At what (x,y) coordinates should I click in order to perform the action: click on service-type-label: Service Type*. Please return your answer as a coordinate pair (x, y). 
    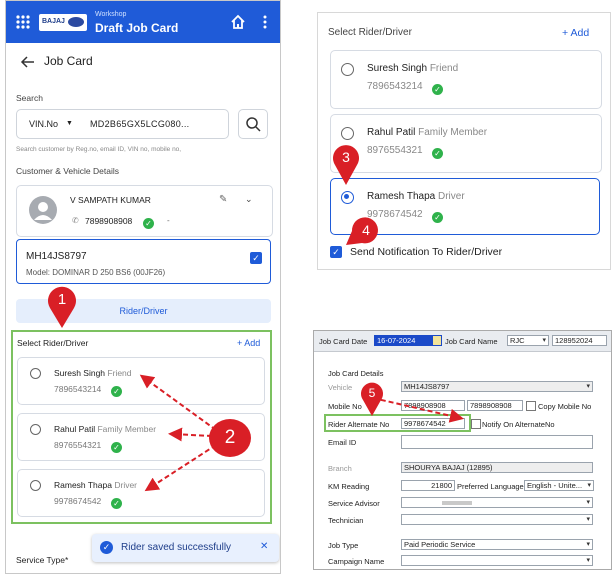
    Looking at the image, I should click on (42, 560).